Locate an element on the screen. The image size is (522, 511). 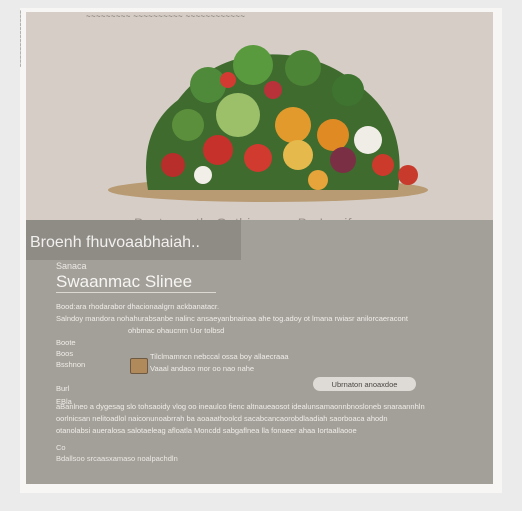
recipe-thumbnail-icon is located at coordinates (139, 366).